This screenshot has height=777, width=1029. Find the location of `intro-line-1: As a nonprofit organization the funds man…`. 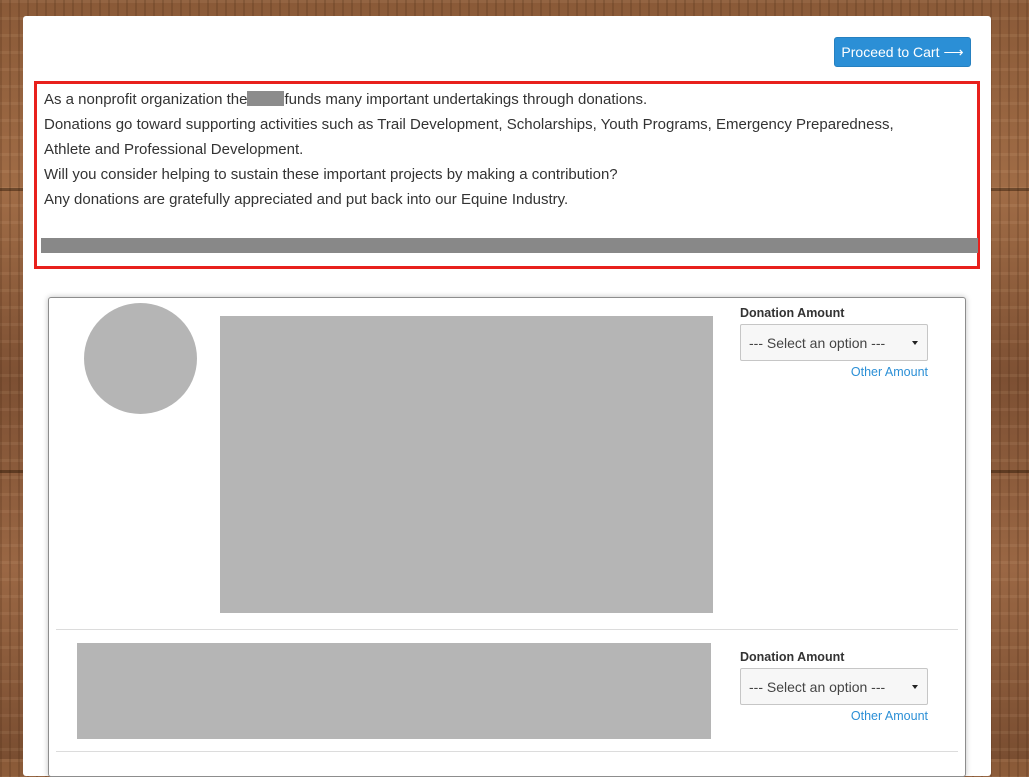

intro-line-1: As a nonprofit organization the funds man… is located at coordinates (346, 99).